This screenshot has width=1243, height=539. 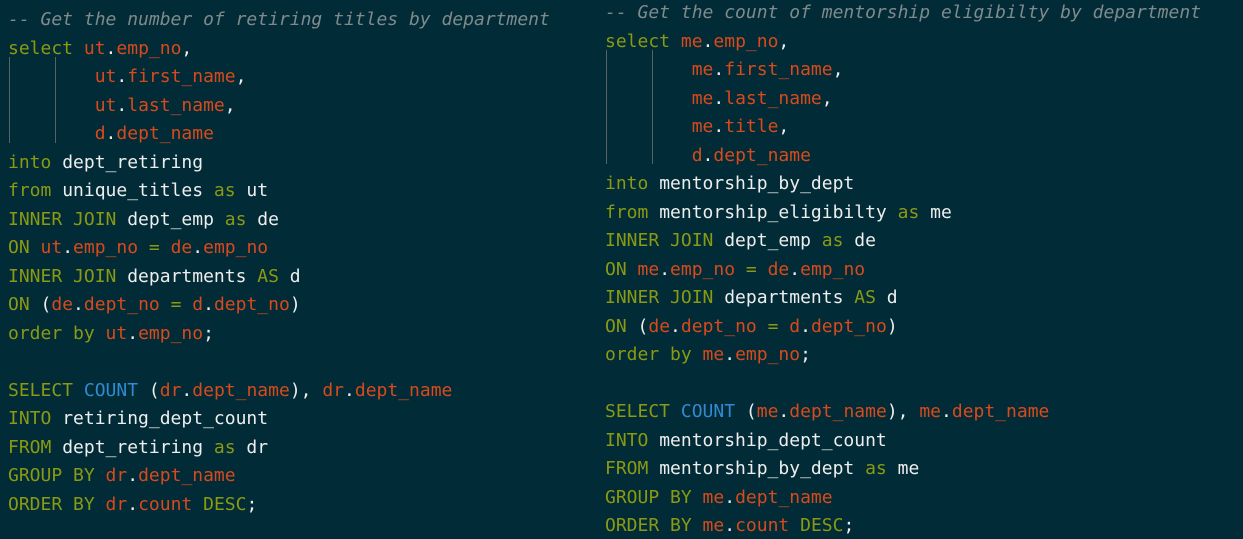 I want to click on sql-identifier: dept_no, so click(x=718, y=326).